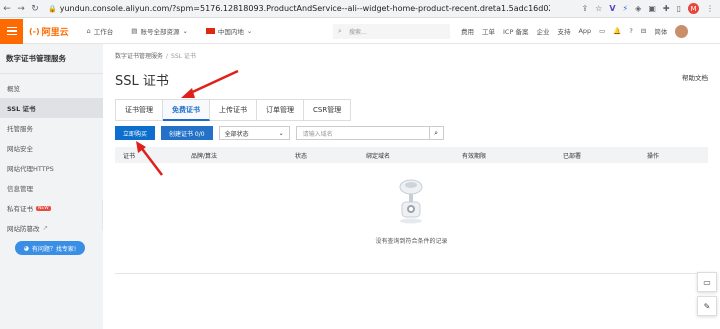  What do you see at coordinates (575, 31) in the screenshot?
I see `topbar-links: 费用 工单 ICP 备案 企业 支持 App ▭ 🔔 ? ⊟ 简体` at bounding box center [575, 31].